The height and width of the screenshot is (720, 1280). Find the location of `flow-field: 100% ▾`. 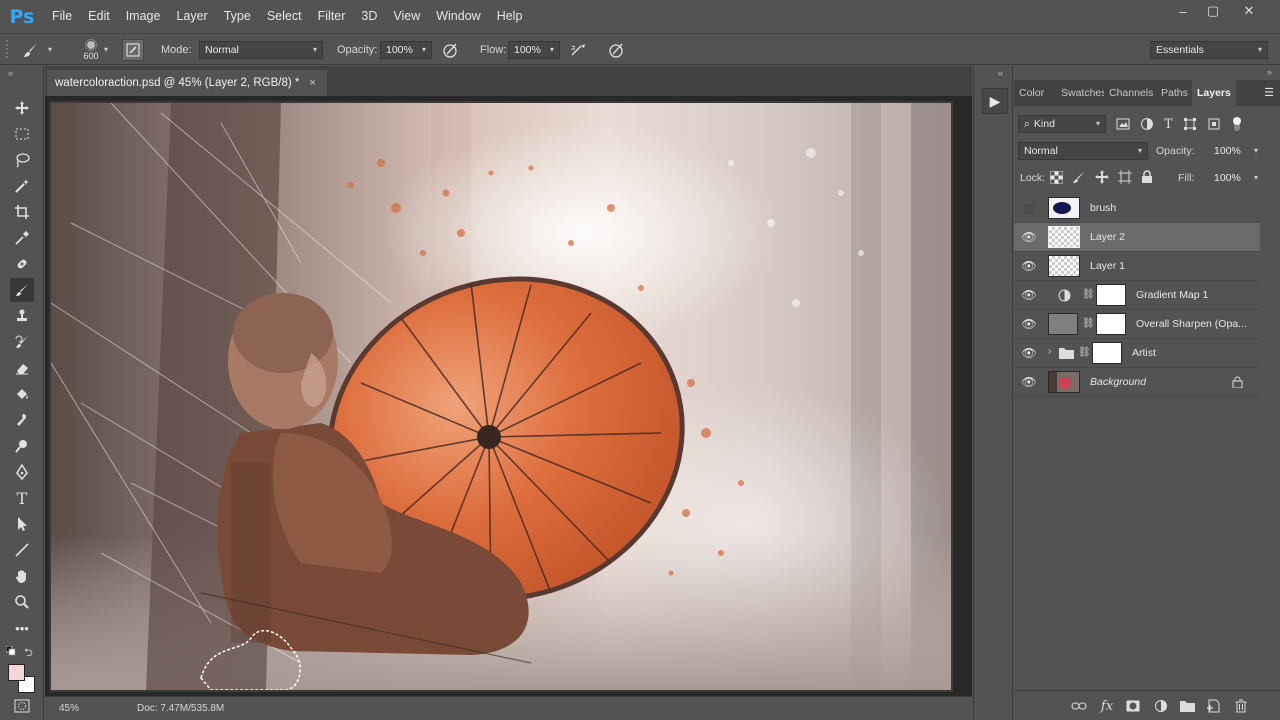

flow-field: 100% ▾ is located at coordinates (534, 50).